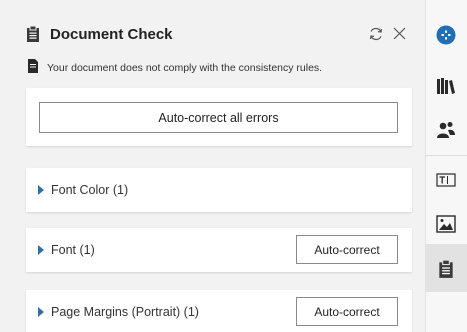 The height and width of the screenshot is (332, 467). Describe the element at coordinates (111, 34) in the screenshot. I see `panel-title: Document Check` at that location.